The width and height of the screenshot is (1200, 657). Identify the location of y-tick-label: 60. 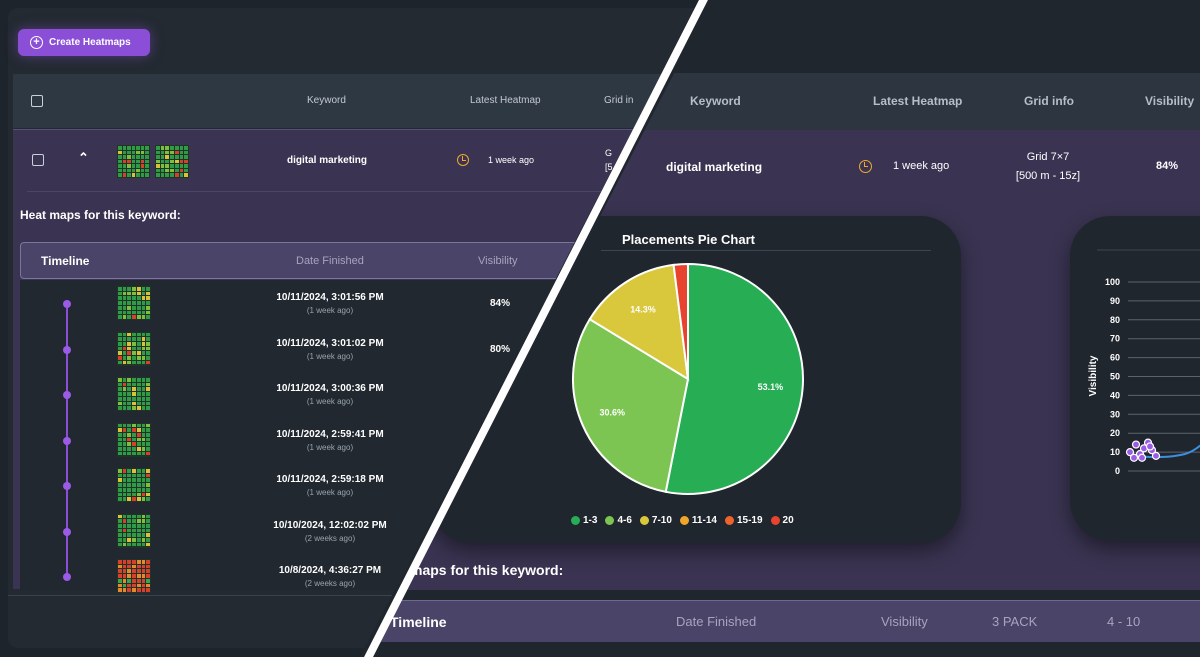
(1115, 358).